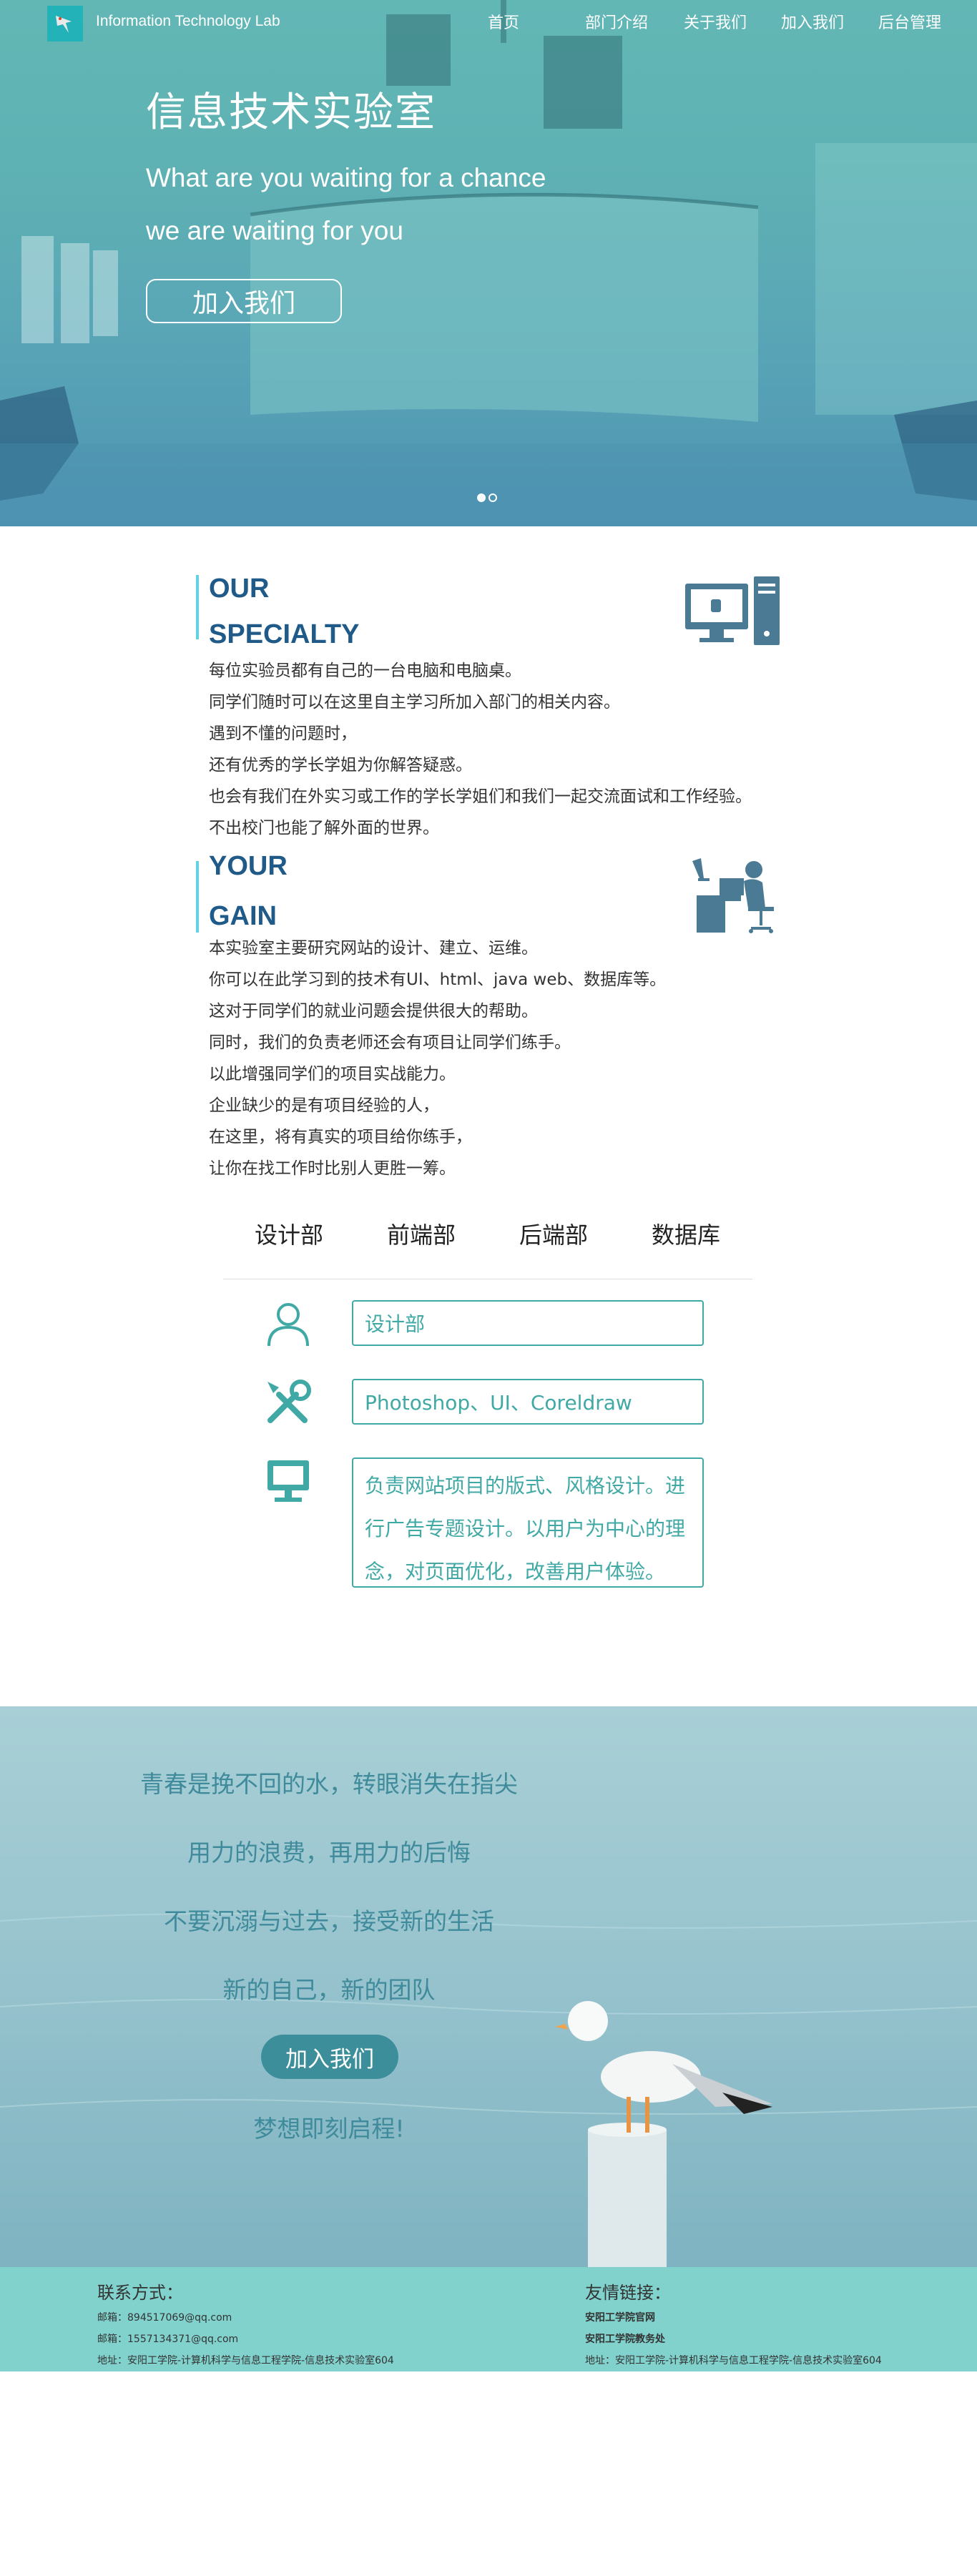  Describe the element at coordinates (140, 2293) in the screenshot. I see `footer-contact-title: 联系方式：` at that location.